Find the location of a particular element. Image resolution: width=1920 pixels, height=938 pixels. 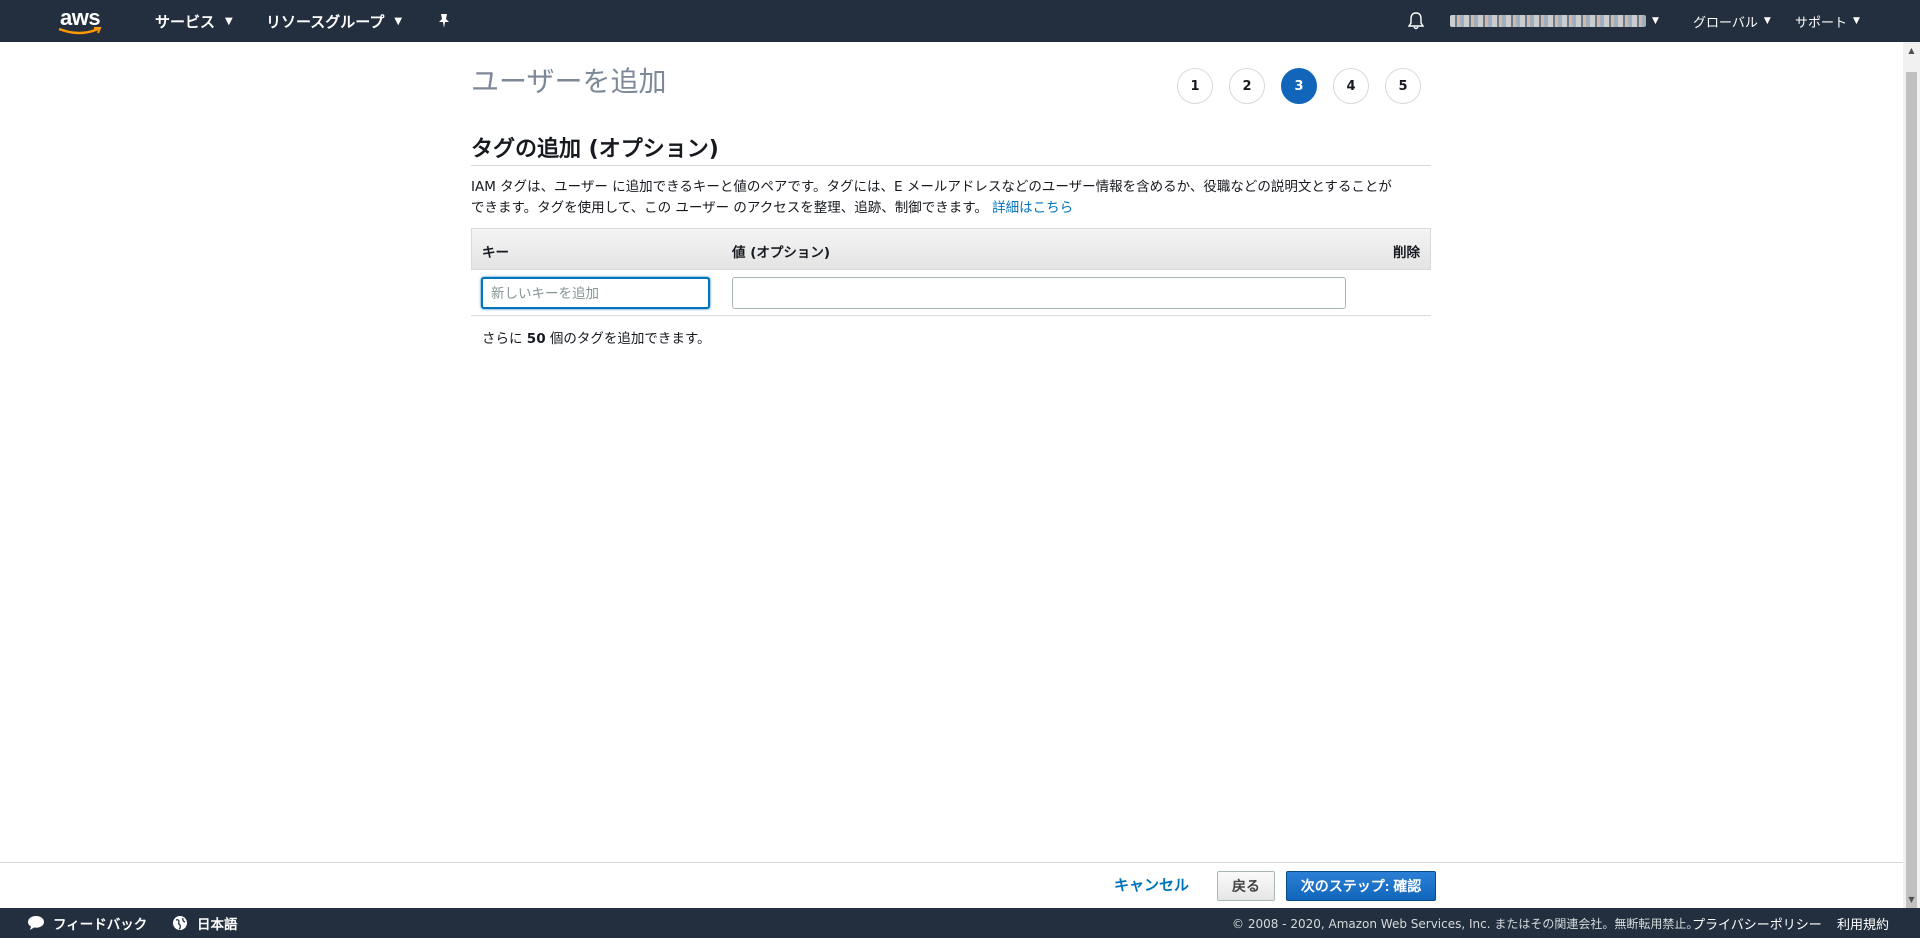

column-header-value: 値 (オプション) is located at coordinates (781, 253).